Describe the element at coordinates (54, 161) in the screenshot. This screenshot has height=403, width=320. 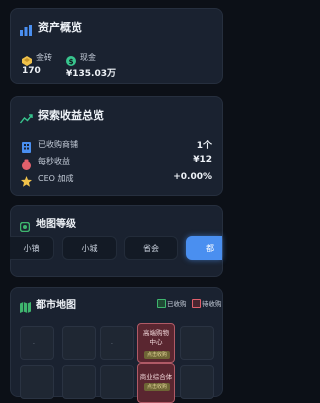
I see `per-second-label: 每秒收益` at that location.